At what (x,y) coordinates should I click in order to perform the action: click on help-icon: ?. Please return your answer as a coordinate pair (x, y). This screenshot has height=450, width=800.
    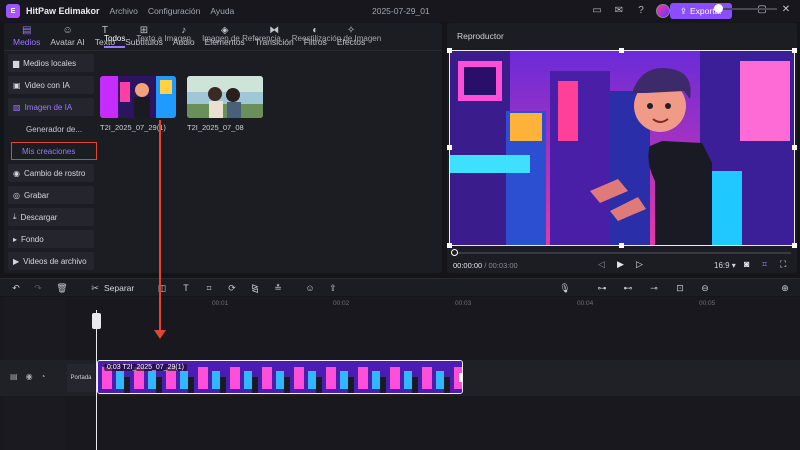
    Looking at the image, I should click on (641, 11).